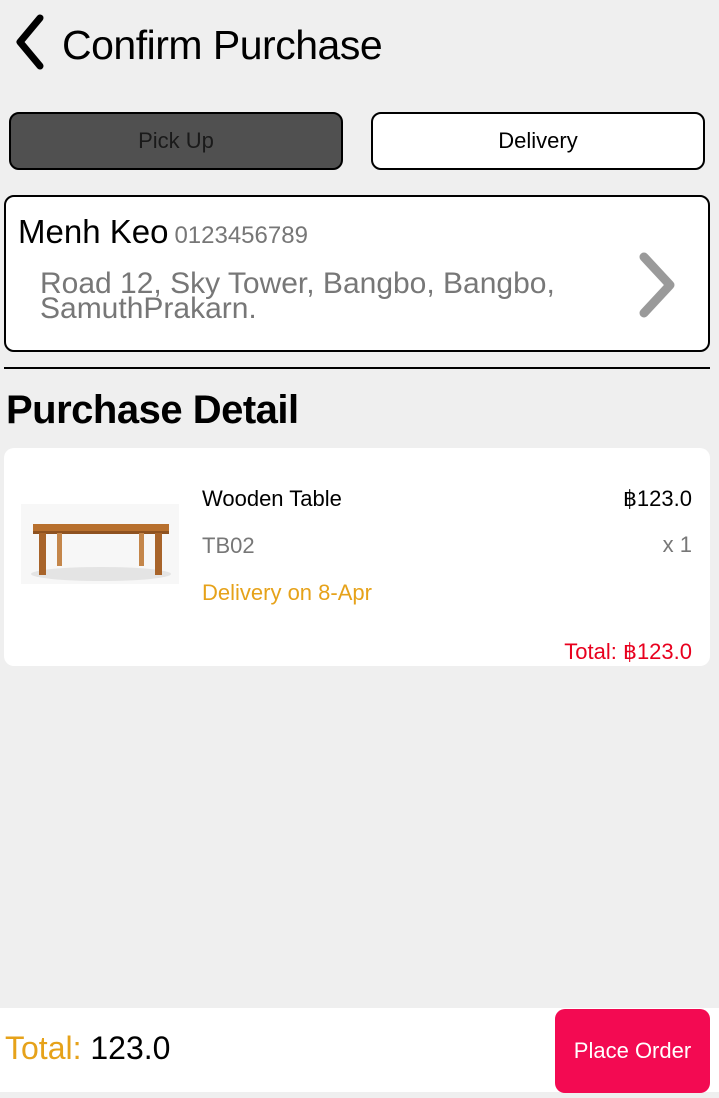  What do you see at coordinates (222, 45) in the screenshot?
I see `page-title: Confirm Purchase` at bounding box center [222, 45].